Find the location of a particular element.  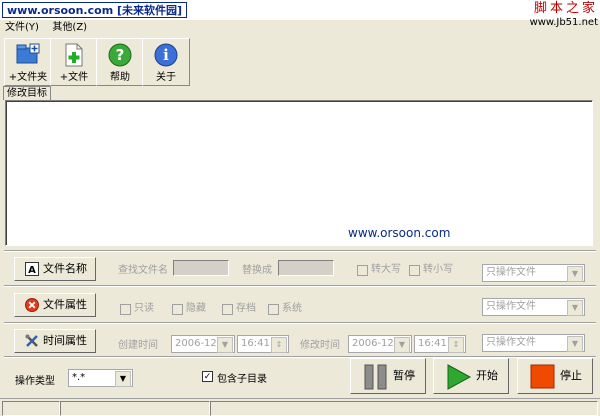

name-mode-value: 只操作文件 is located at coordinates (511, 272).